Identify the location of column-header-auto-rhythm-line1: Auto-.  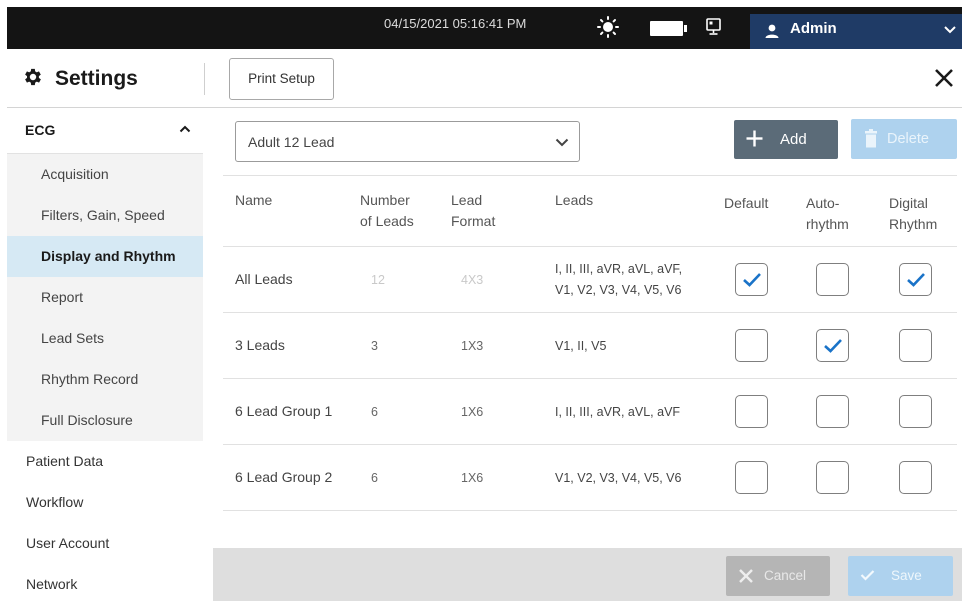
(823, 203).